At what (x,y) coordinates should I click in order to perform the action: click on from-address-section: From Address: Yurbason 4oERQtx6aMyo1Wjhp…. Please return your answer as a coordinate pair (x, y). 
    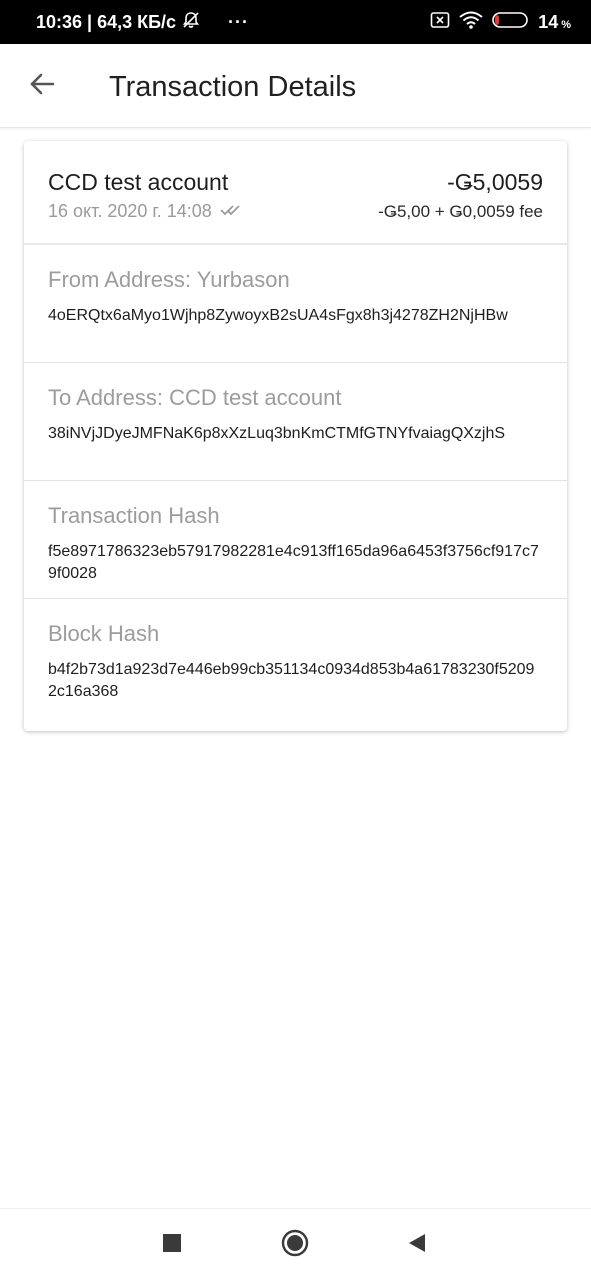
    Looking at the image, I should click on (295, 304).